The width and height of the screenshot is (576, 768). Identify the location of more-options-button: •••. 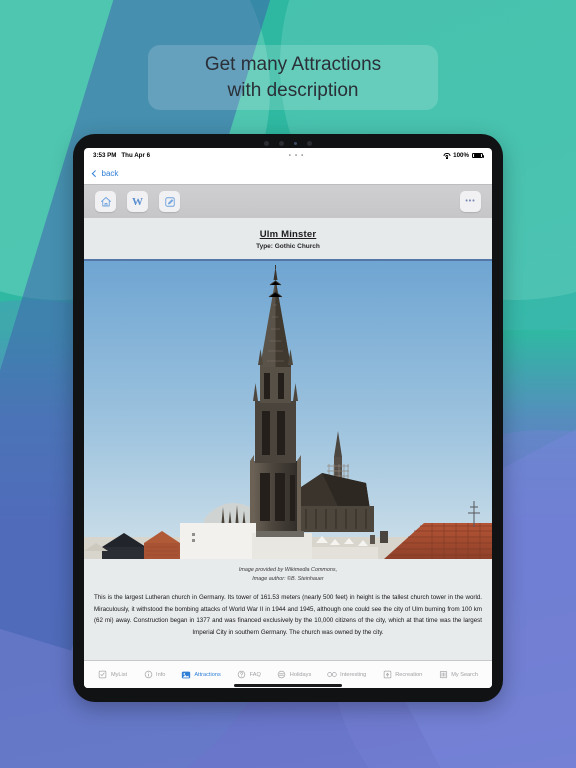
(470, 201).